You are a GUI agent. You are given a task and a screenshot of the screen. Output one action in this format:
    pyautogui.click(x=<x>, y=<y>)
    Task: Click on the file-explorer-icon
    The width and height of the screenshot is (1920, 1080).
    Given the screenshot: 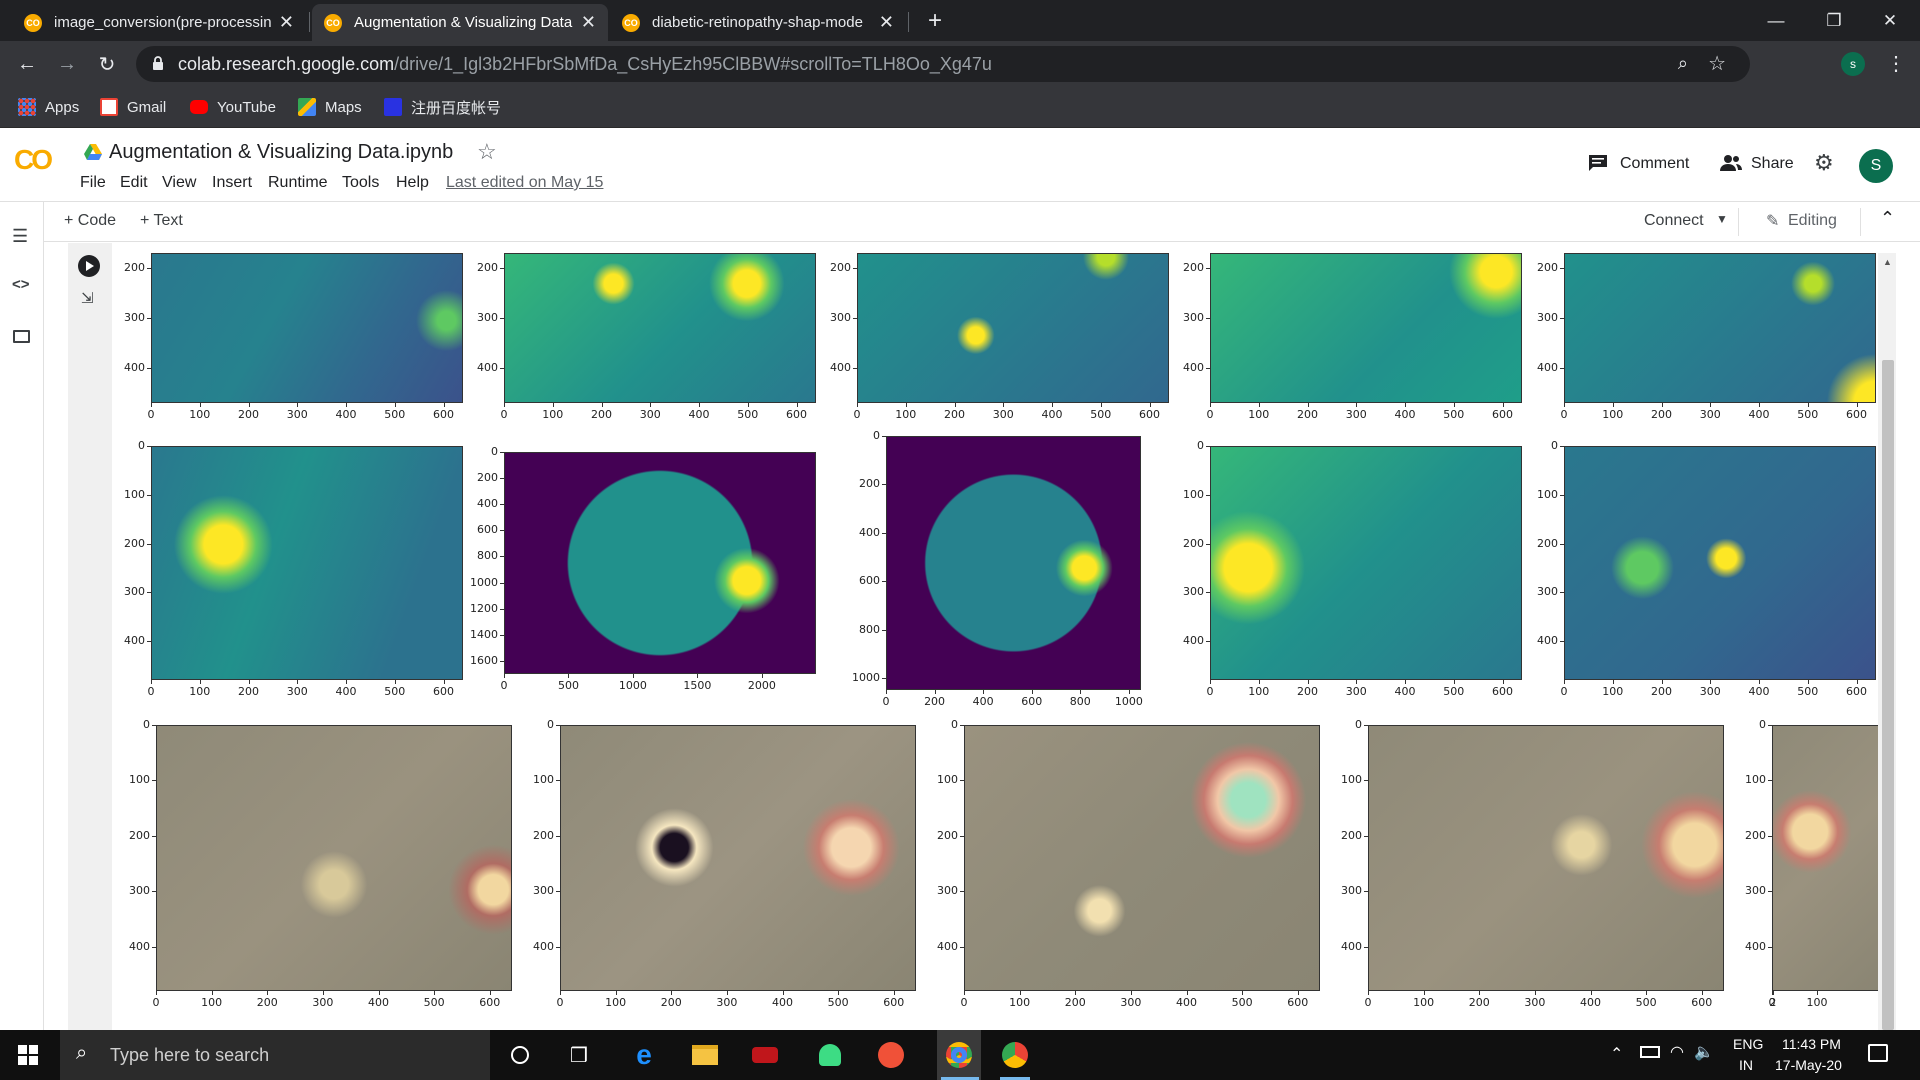 What is the action you would take?
    pyautogui.click(x=705, y=1055)
    